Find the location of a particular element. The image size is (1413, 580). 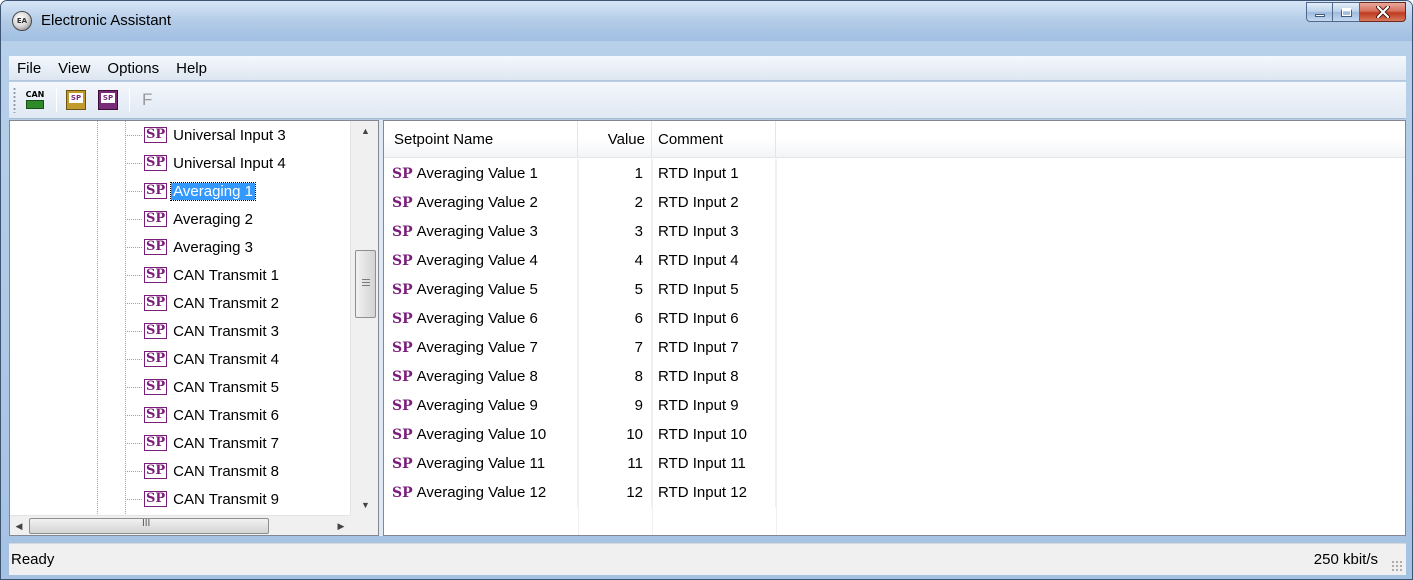

f-button: F is located at coordinates (147, 100).